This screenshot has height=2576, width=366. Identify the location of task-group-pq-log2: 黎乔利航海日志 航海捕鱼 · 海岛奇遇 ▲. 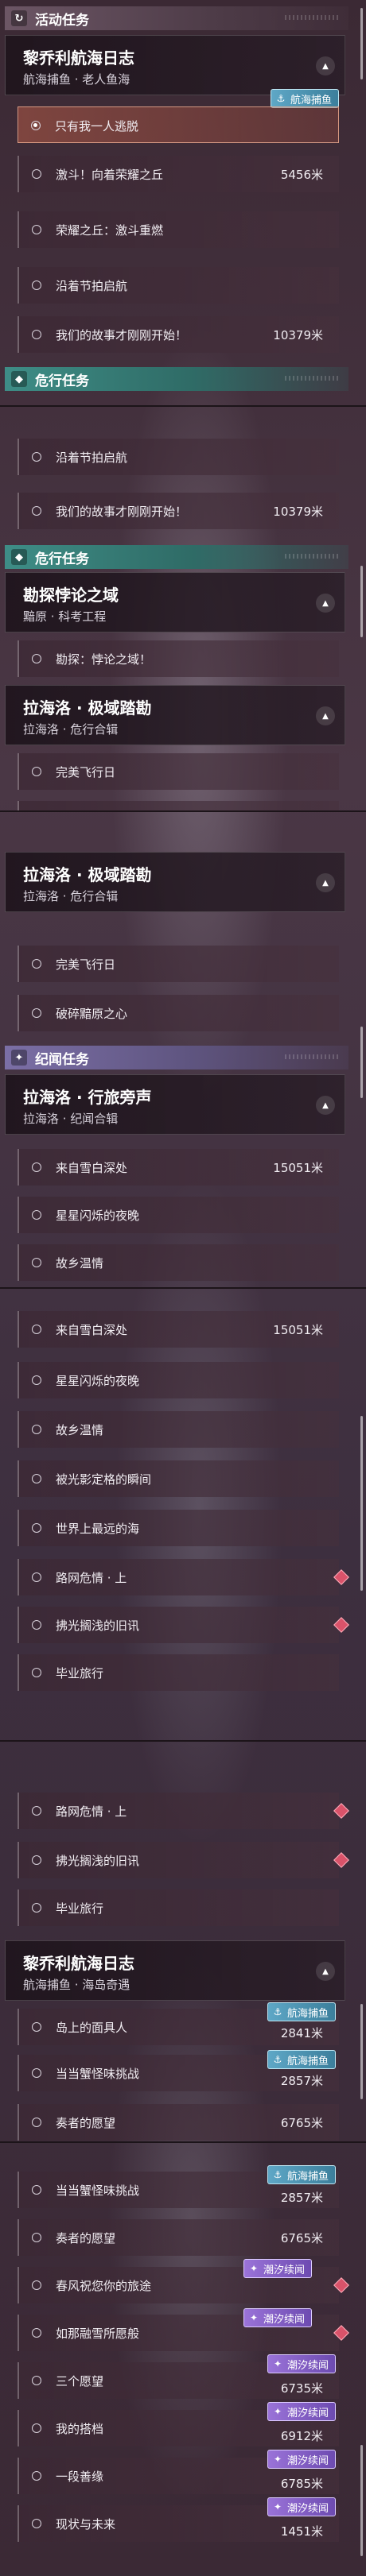
(175, 1971).